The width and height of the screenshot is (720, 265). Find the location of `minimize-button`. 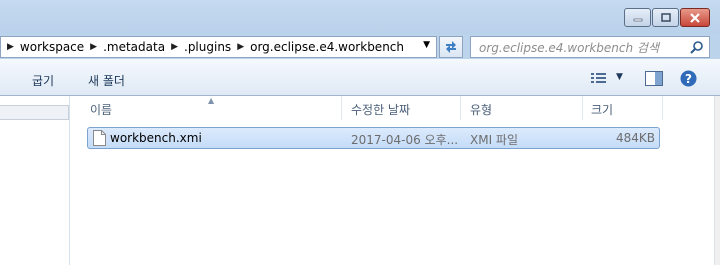

minimize-button is located at coordinates (637, 17).